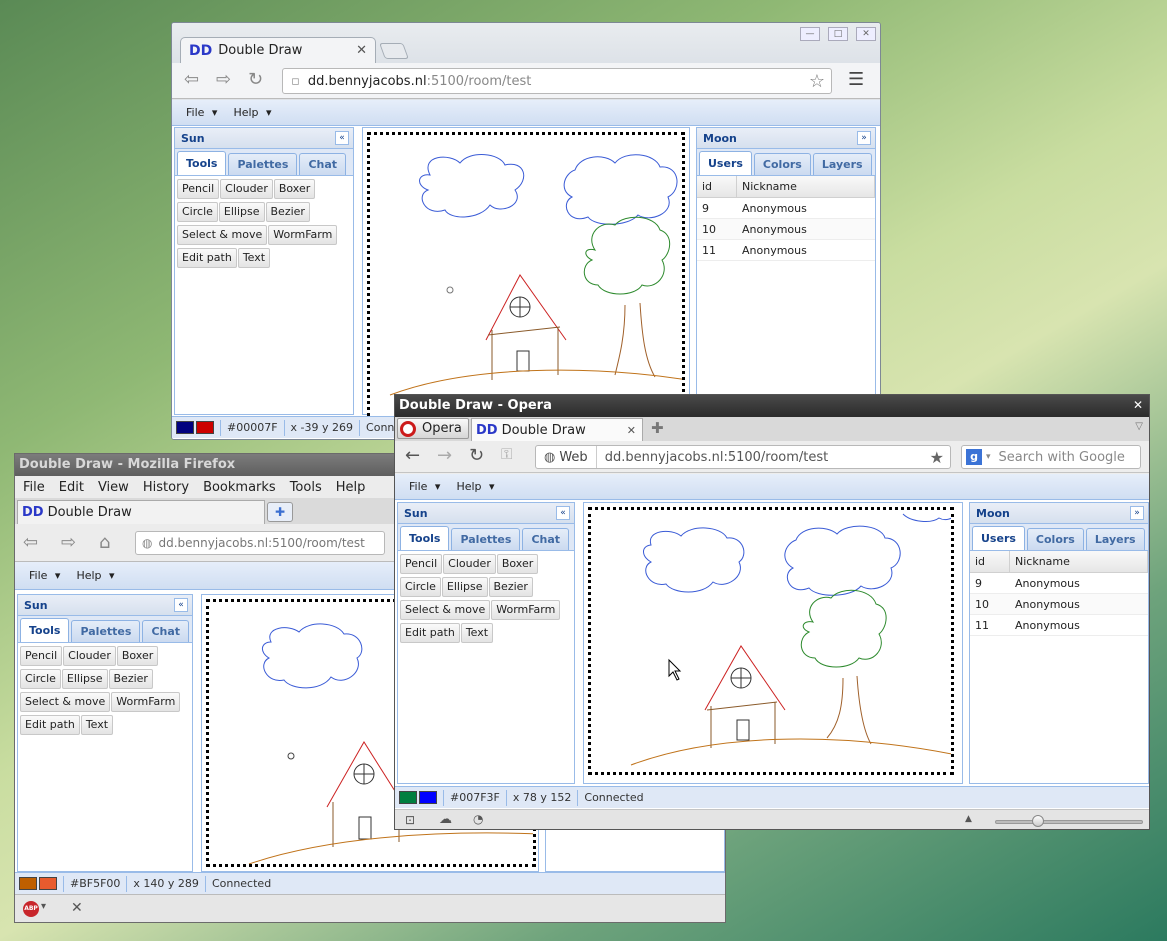 The height and width of the screenshot is (941, 1167). What do you see at coordinates (937, 457) in the screenshot?
I see `star-icon: ★` at bounding box center [937, 457].